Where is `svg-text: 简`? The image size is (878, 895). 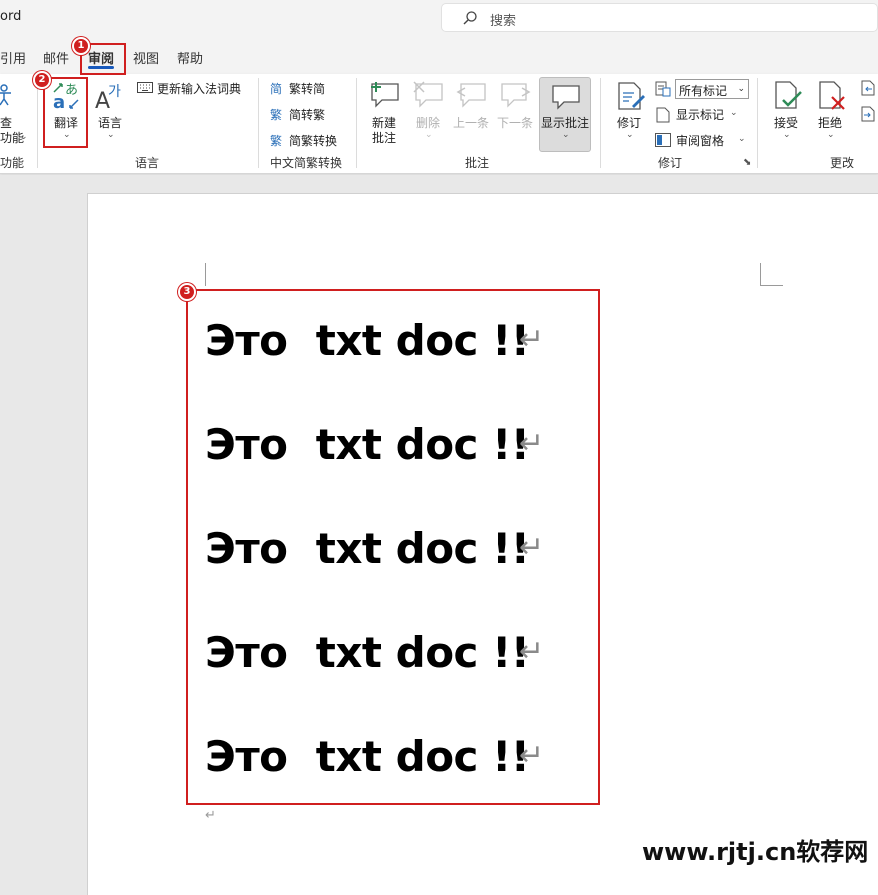 svg-text: 简 is located at coordinates (276, 89).